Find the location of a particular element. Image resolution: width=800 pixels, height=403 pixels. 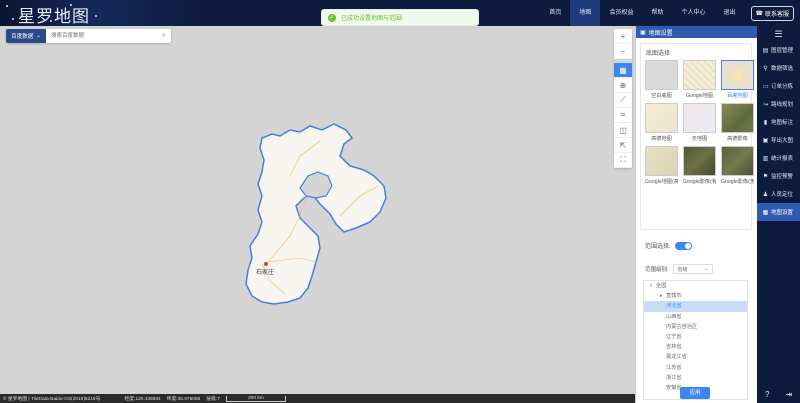

panel-title: 地图设置 is located at coordinates (660, 33).